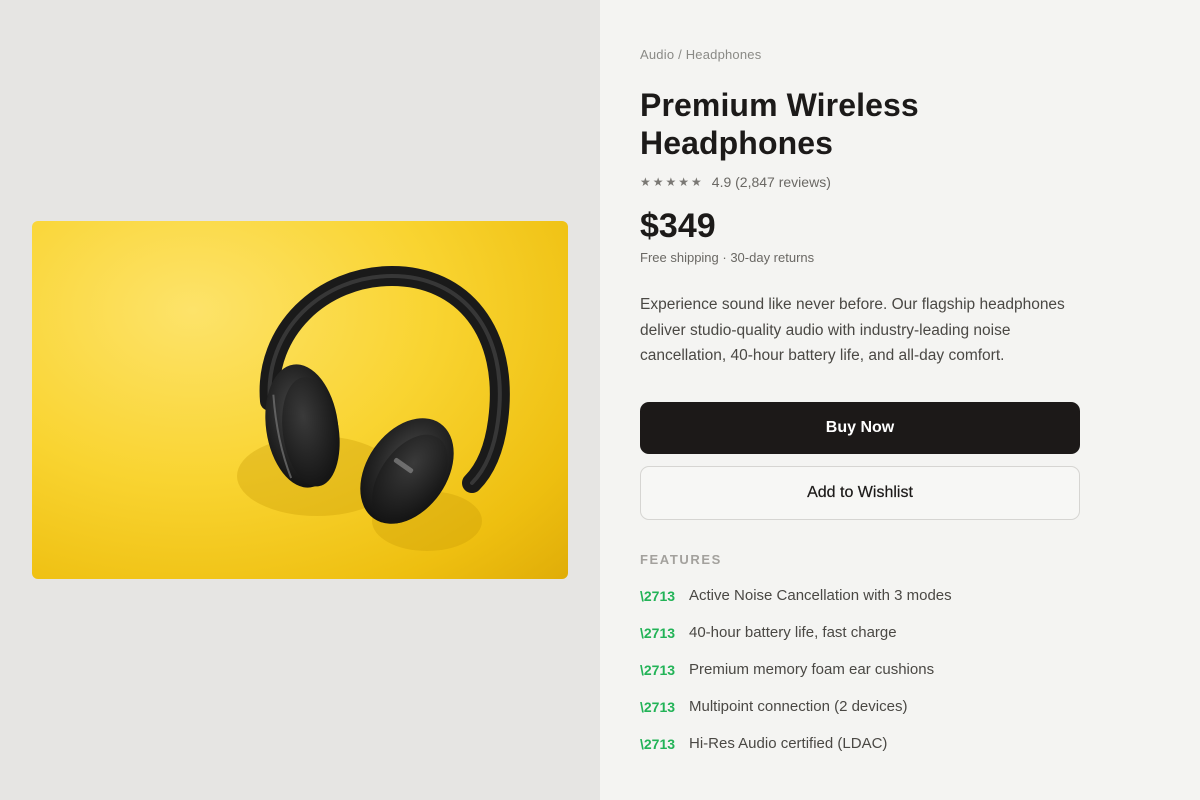 The image size is (1200, 800). Describe the element at coordinates (779, 124) in the screenshot. I see `product-title: Premium Wireless Headphones` at that location.